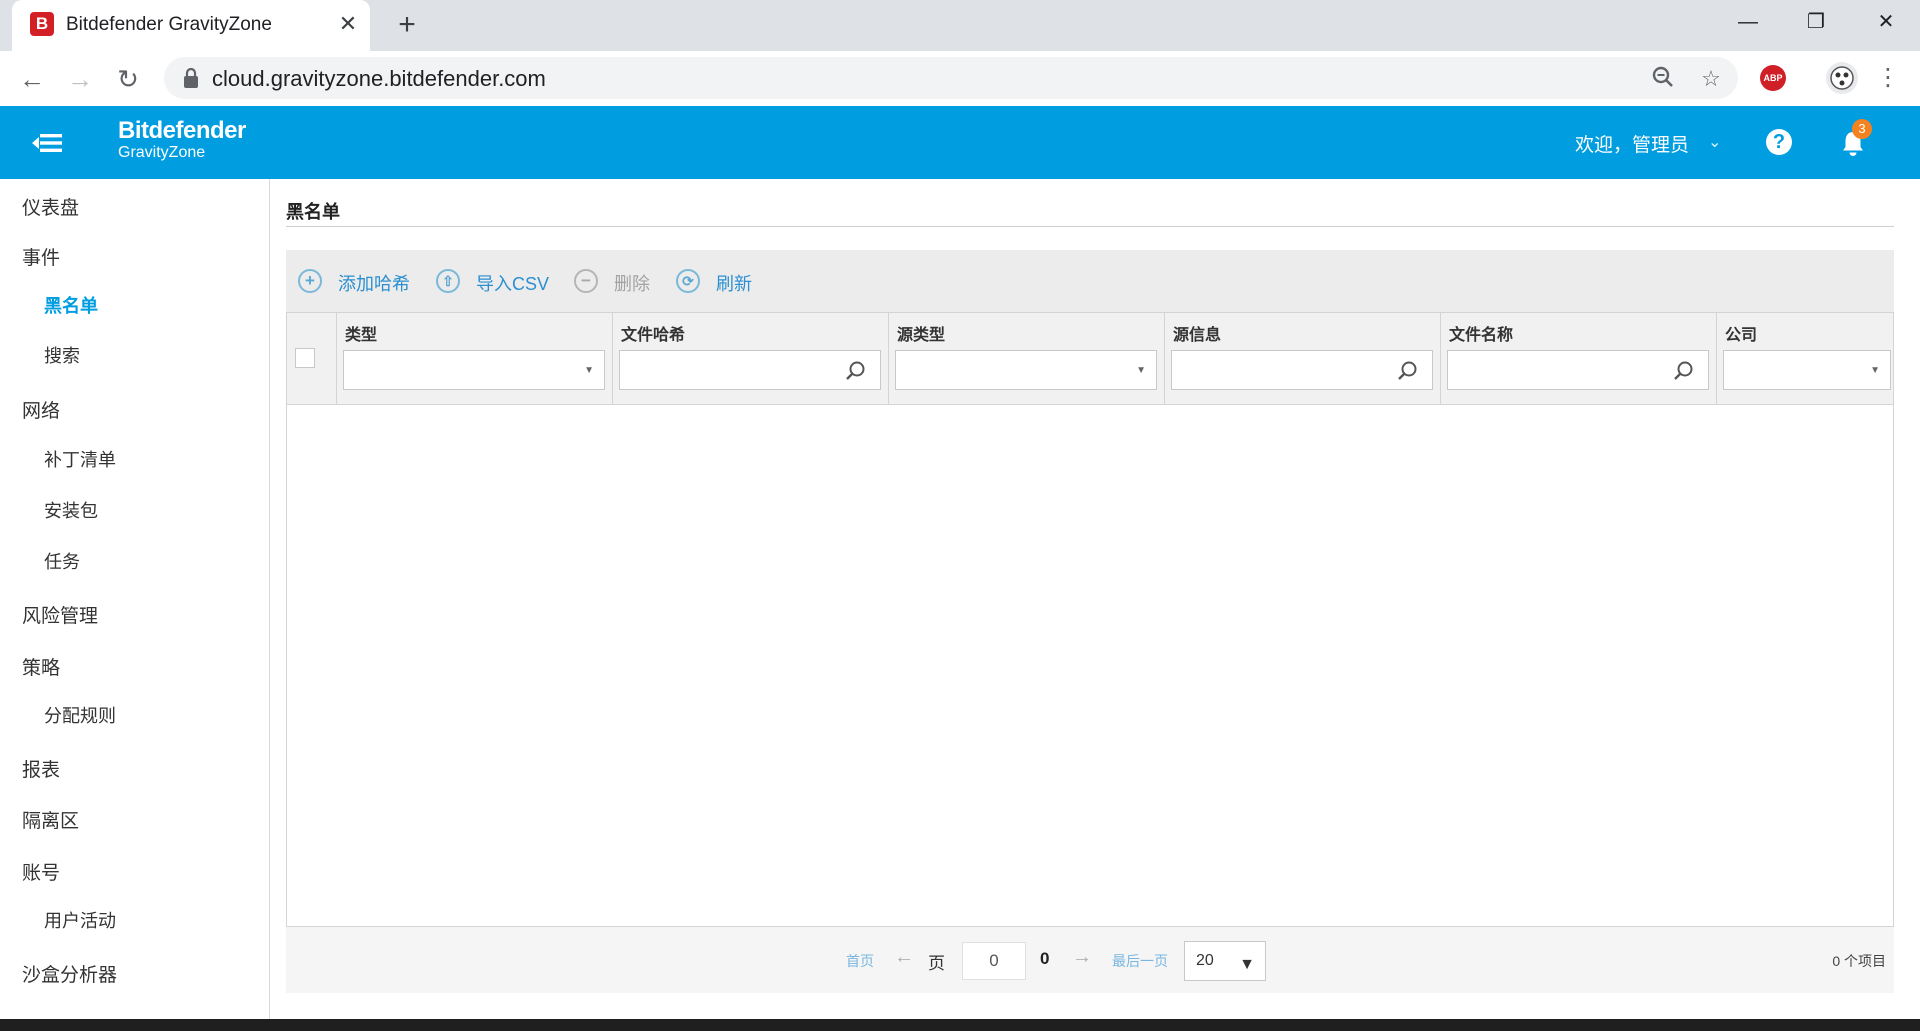 This screenshot has height=1031, width=1920. I want to click on source-info-filter-input, so click(1302, 370).